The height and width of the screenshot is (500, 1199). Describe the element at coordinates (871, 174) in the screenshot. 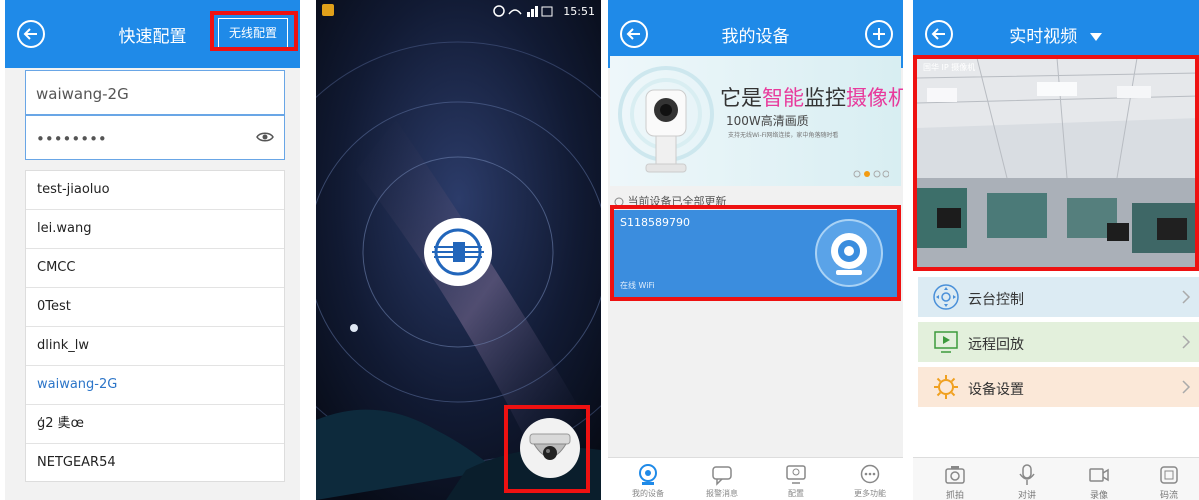

I see `carousel-dots` at that location.